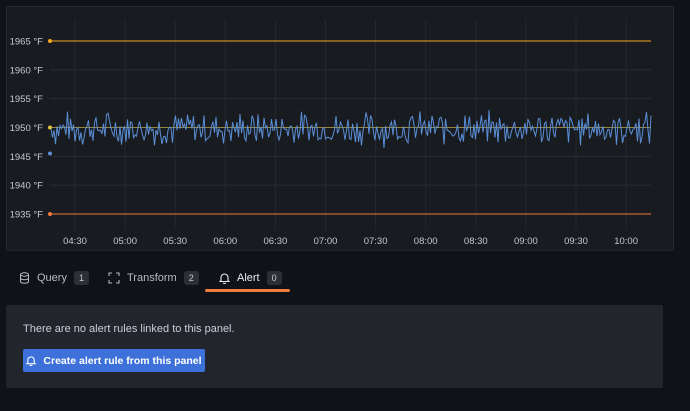 The height and width of the screenshot is (411, 690). I want to click on x-tick-label: 07:30, so click(376, 241).